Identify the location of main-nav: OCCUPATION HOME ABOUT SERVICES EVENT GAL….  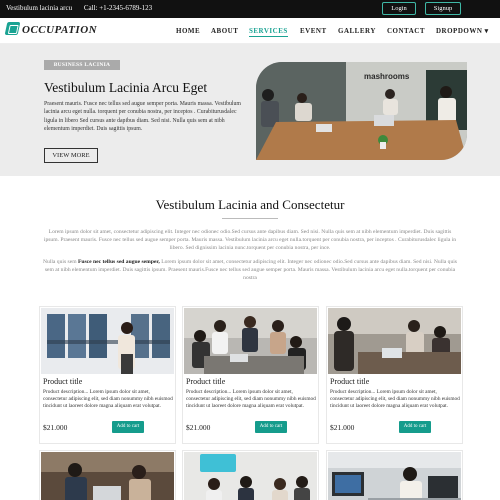
(250, 31).